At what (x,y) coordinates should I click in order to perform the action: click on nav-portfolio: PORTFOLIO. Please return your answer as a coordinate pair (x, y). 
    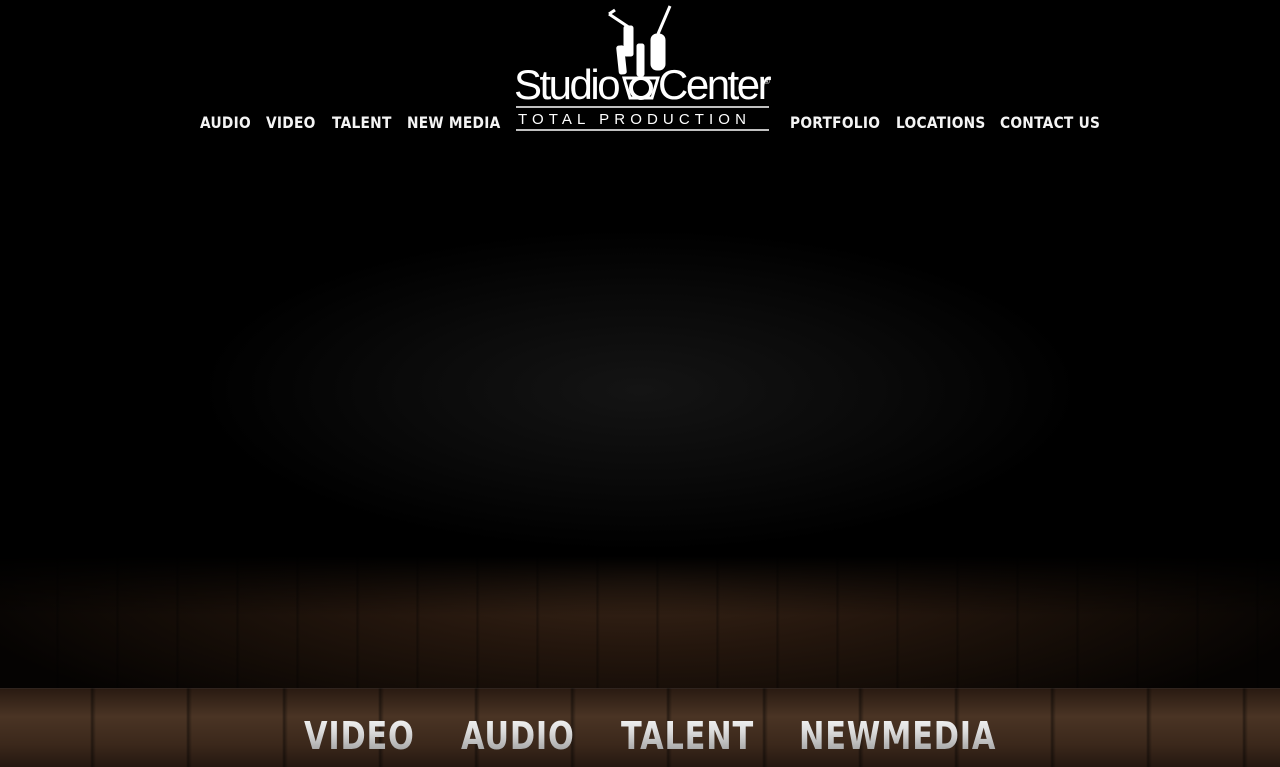
    Looking at the image, I should click on (835, 123).